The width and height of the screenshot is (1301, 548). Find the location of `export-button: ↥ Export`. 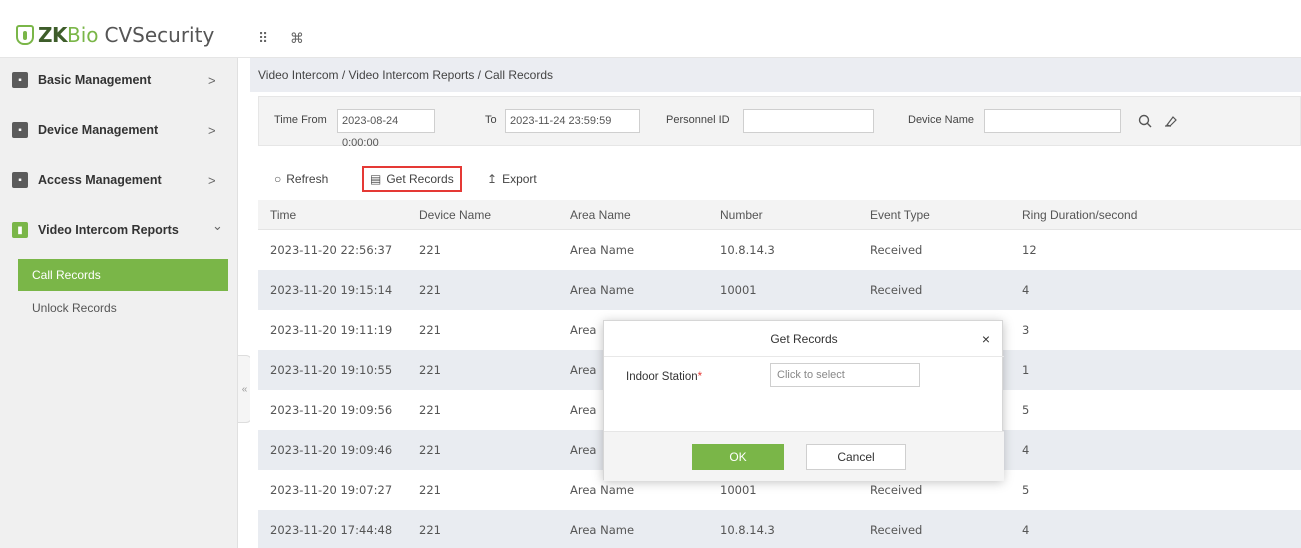

export-button: ↥ Export is located at coordinates (512, 179).